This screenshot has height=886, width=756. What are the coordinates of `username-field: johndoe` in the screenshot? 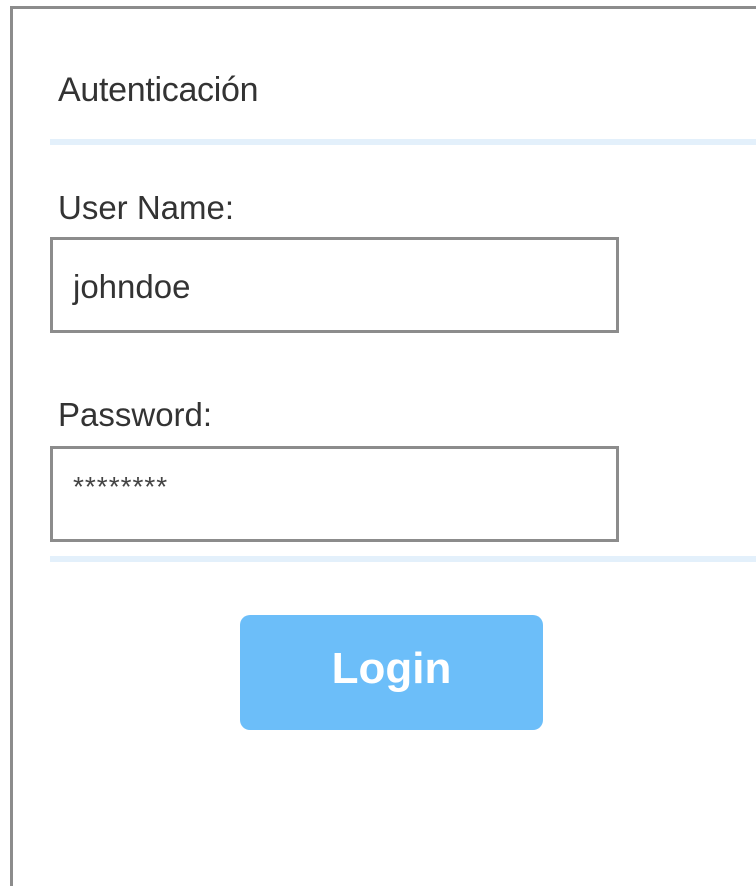 It's located at (334, 285).